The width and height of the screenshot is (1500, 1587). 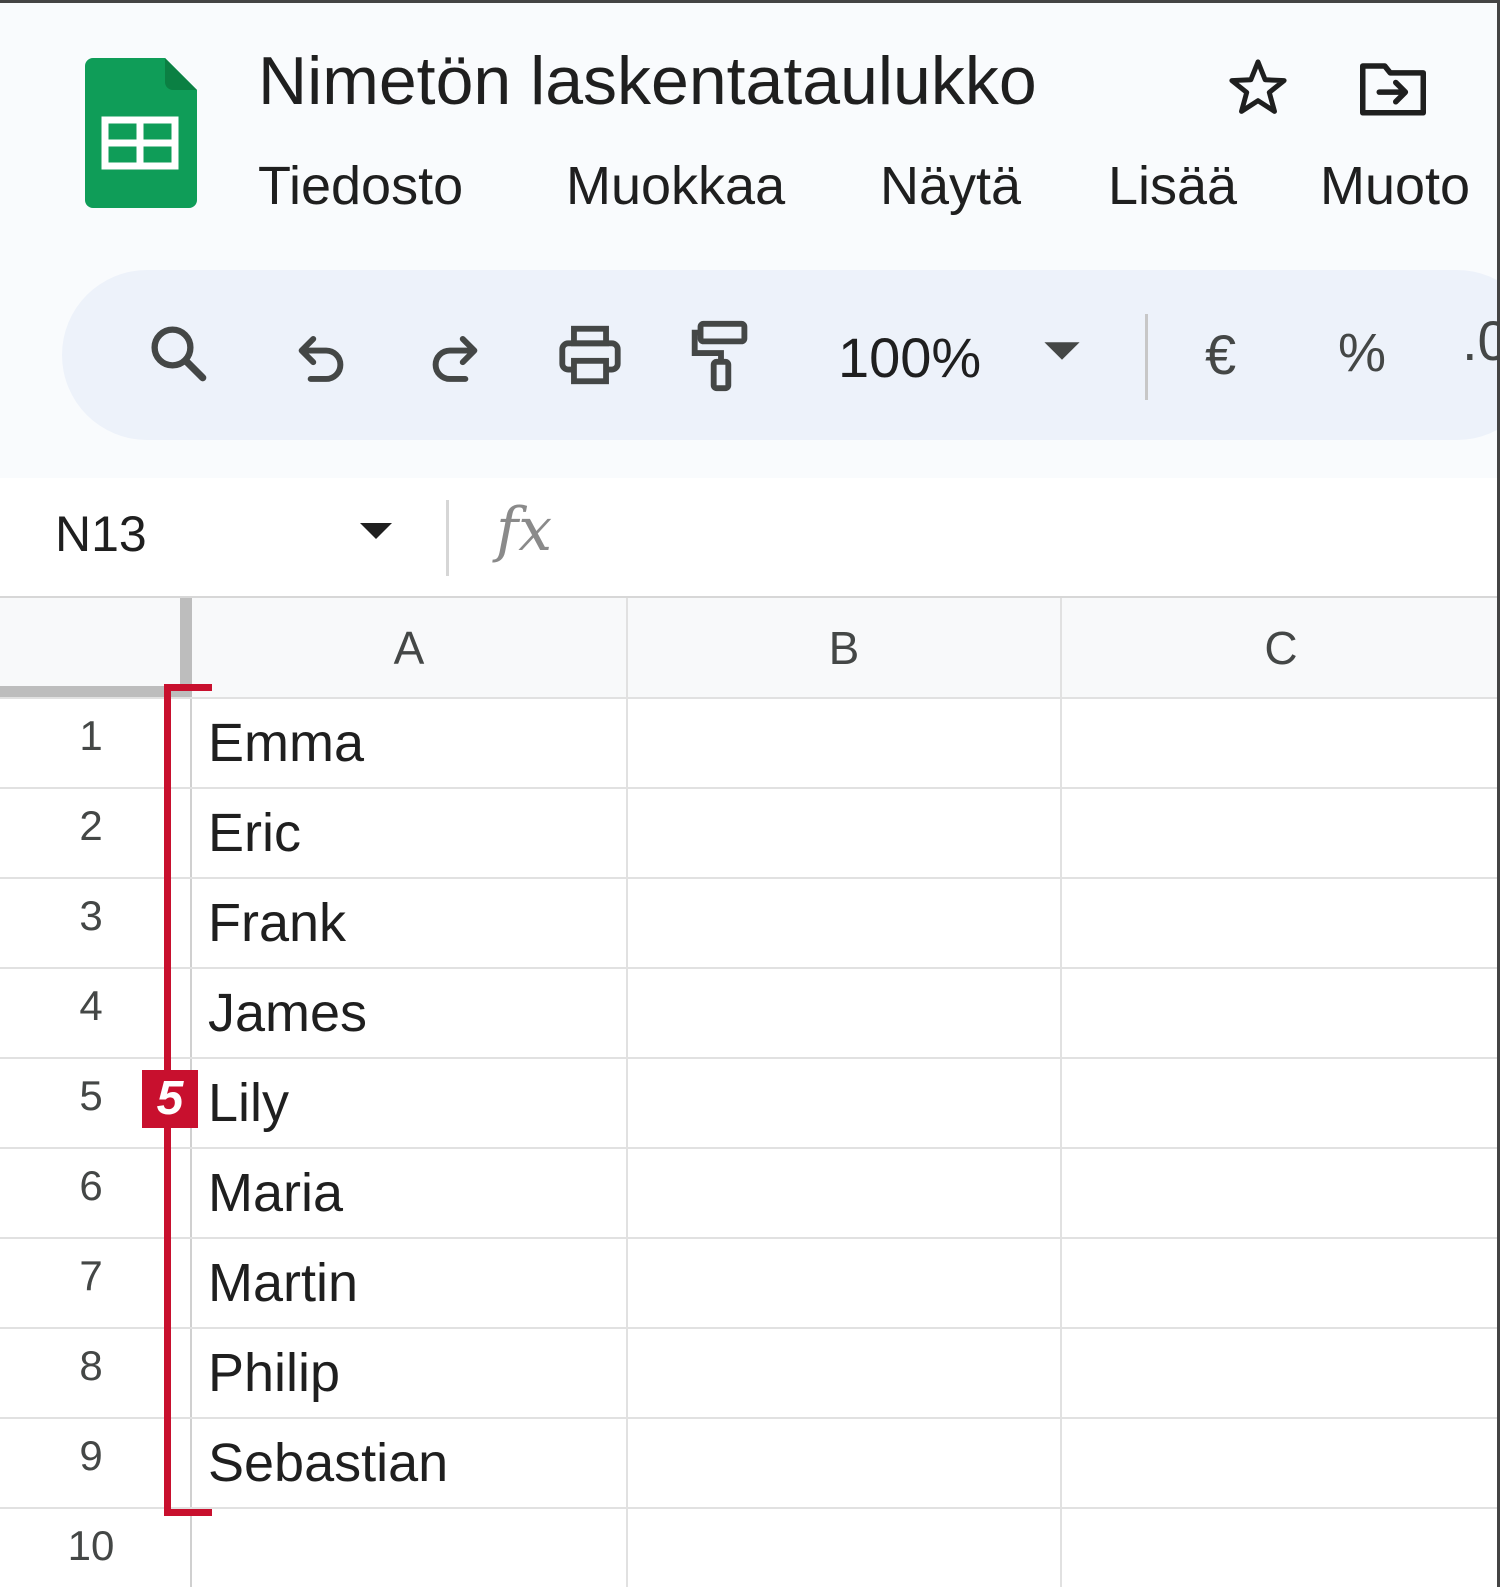 I want to click on column-header-c: C, so click(x=1281, y=648).